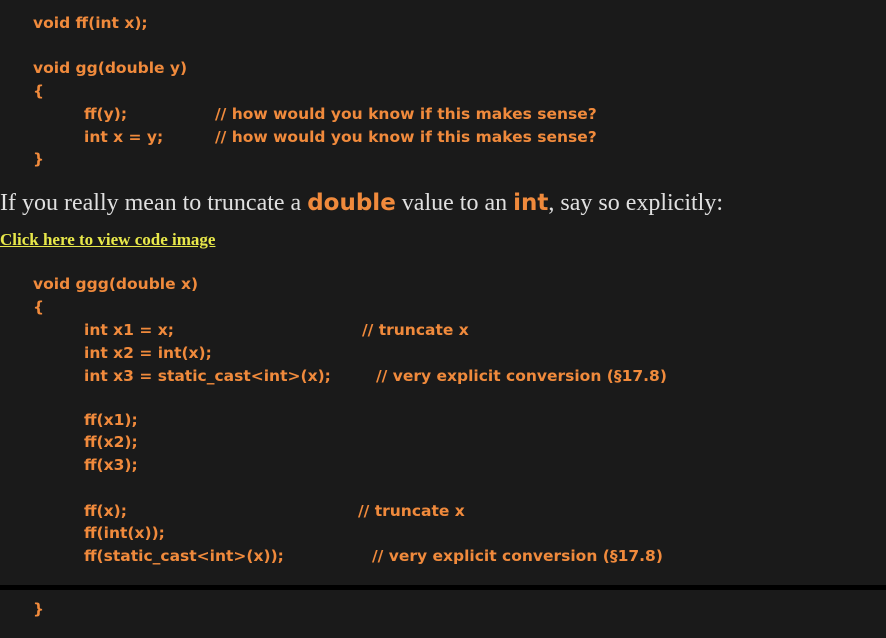 This screenshot has height=638, width=886. Describe the element at coordinates (124, 533) in the screenshot. I see `code-line: ff(int(x));` at that location.